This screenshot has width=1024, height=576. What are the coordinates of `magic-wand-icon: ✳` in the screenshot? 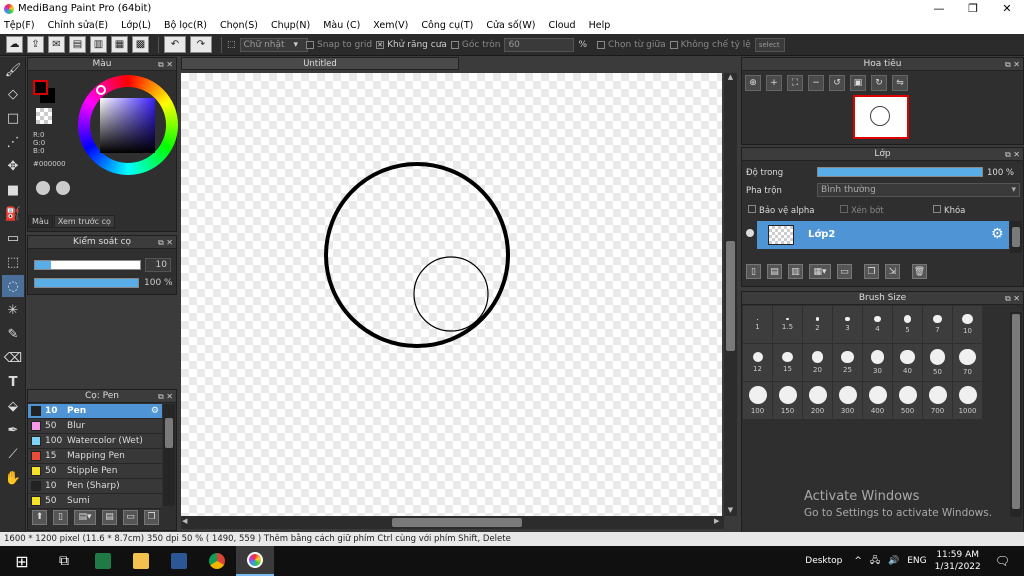 It's located at (13, 310).